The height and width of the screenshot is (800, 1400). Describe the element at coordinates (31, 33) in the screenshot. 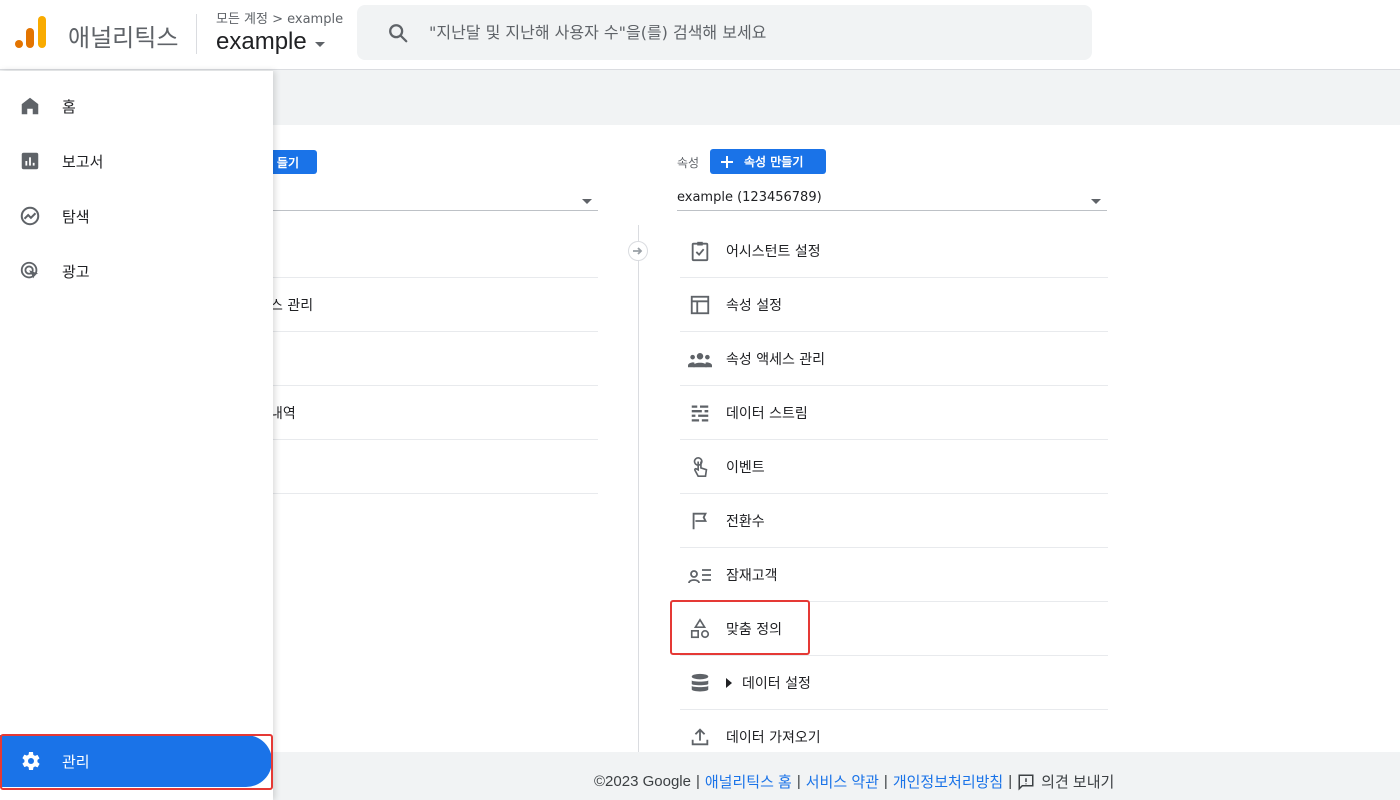

I see `analytics-logo-icon` at that location.